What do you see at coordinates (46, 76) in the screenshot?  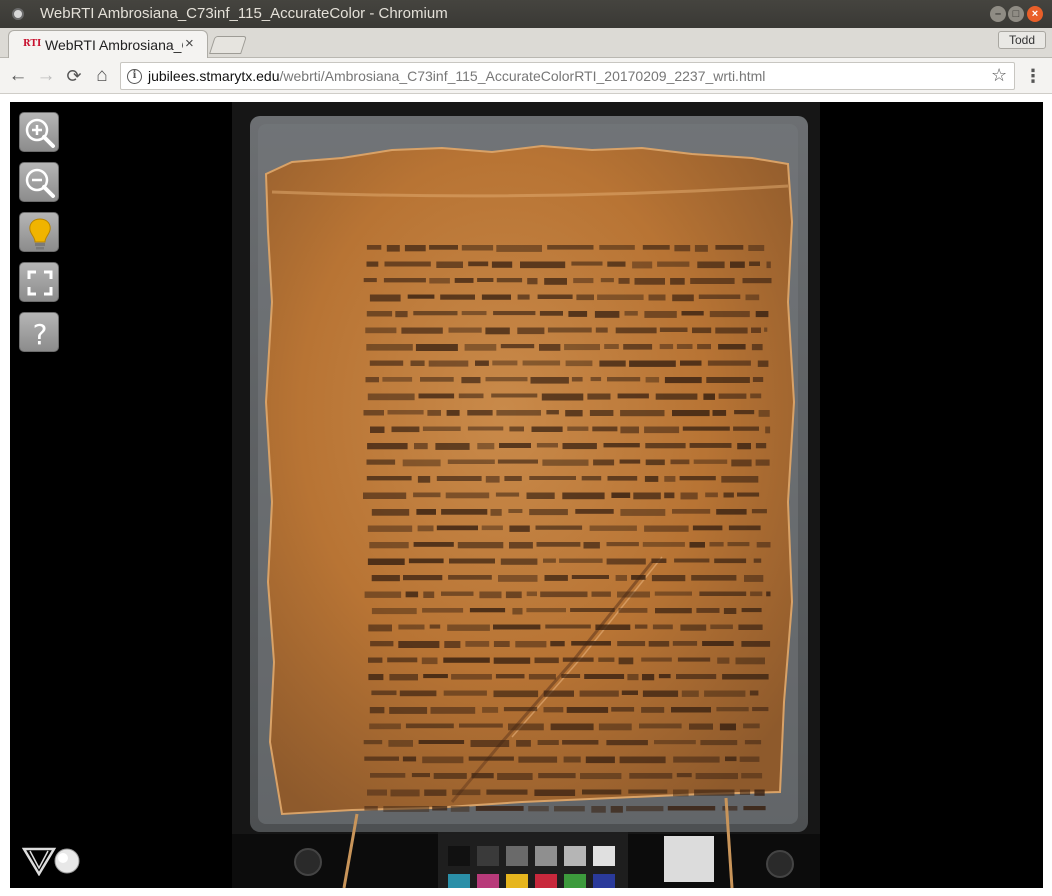 I see `forward-button: →` at bounding box center [46, 76].